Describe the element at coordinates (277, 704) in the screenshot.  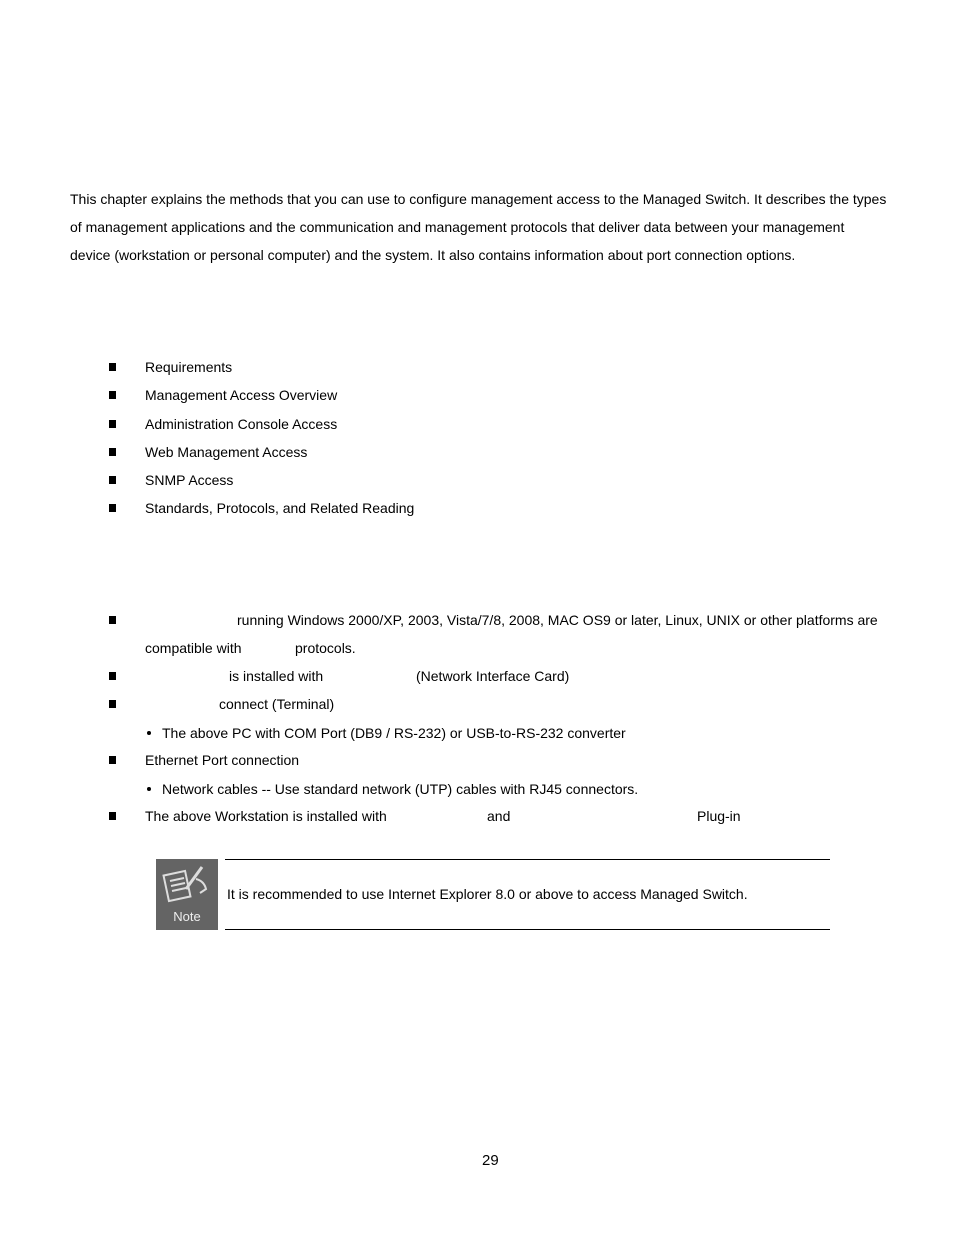
I see `list-item: connect (Terminal)` at that location.